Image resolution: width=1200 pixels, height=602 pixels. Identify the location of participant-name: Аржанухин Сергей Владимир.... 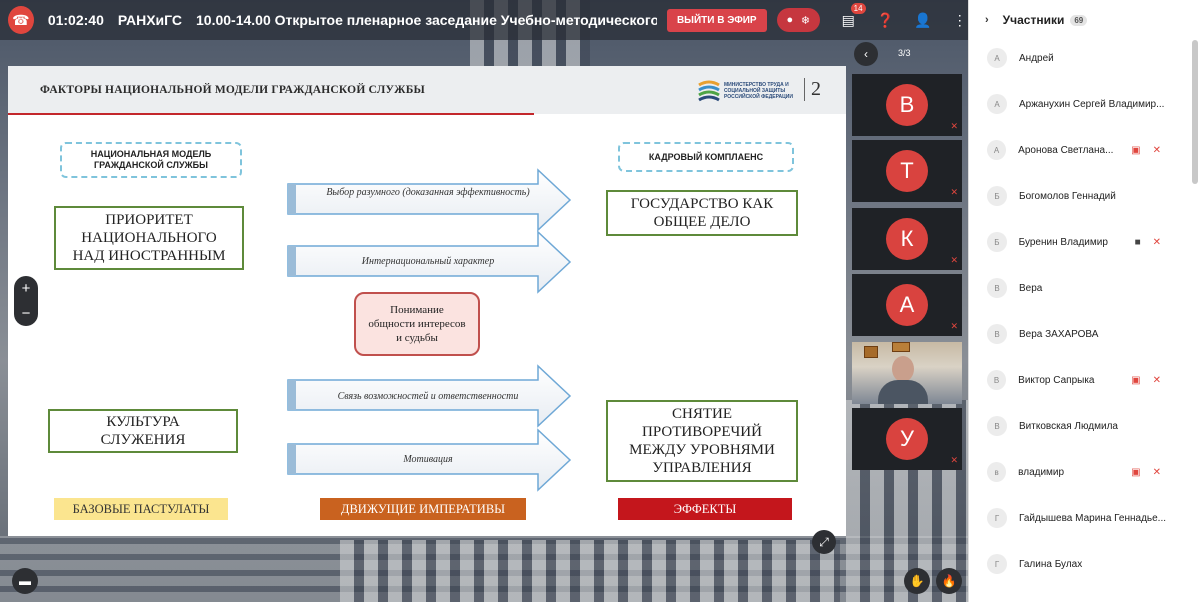
(1092, 104).